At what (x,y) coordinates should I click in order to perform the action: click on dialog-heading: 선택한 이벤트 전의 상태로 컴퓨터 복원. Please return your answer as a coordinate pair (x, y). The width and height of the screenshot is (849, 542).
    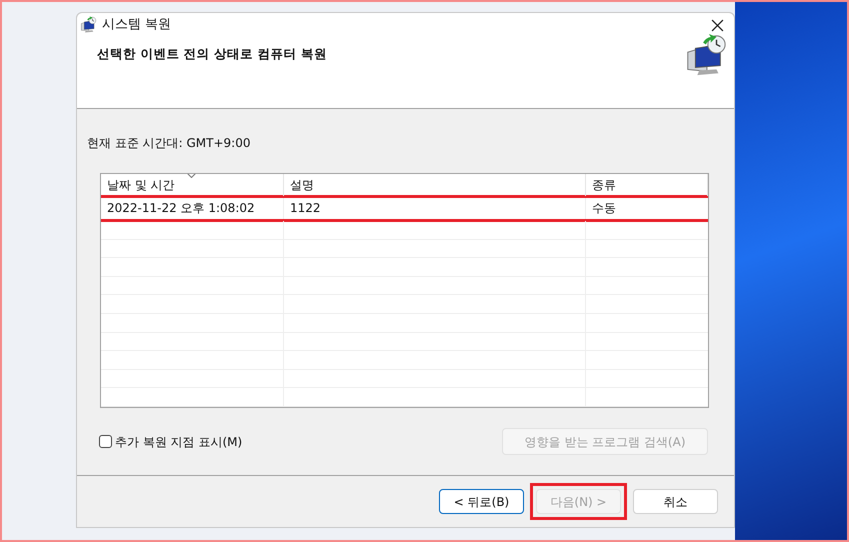
    Looking at the image, I should click on (212, 54).